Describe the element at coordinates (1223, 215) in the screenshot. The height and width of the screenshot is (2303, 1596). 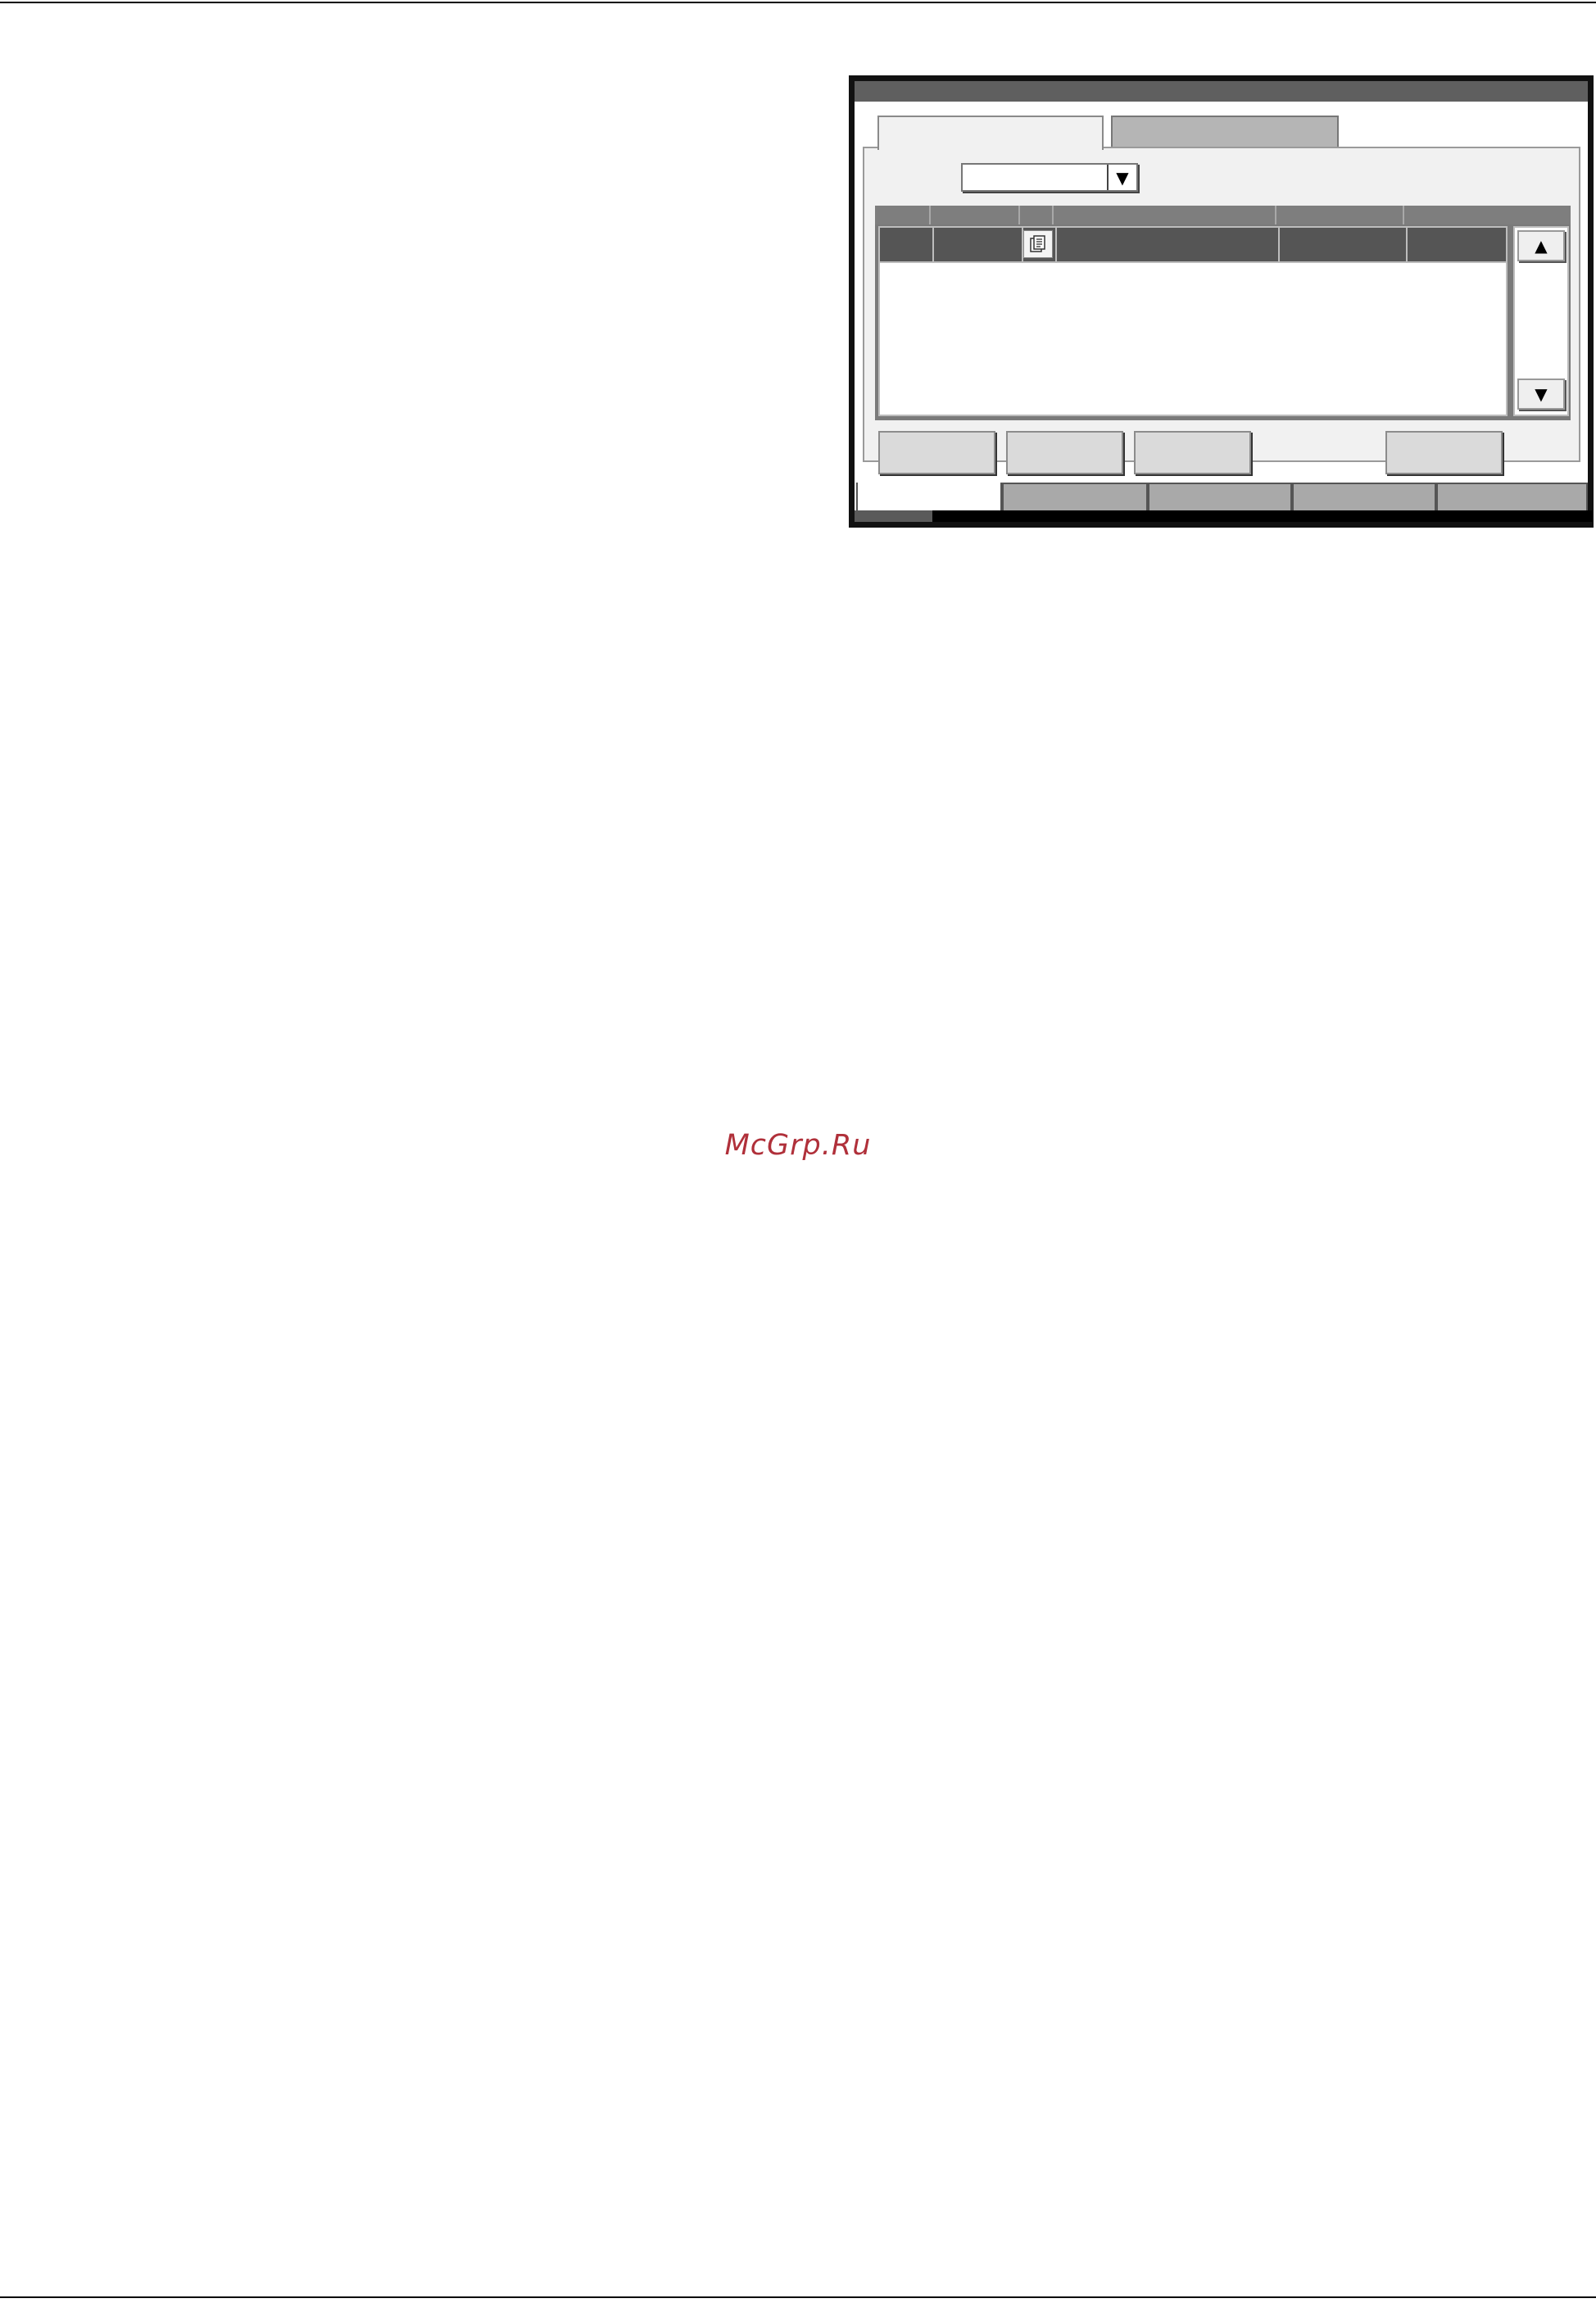
I see `list-header` at that location.